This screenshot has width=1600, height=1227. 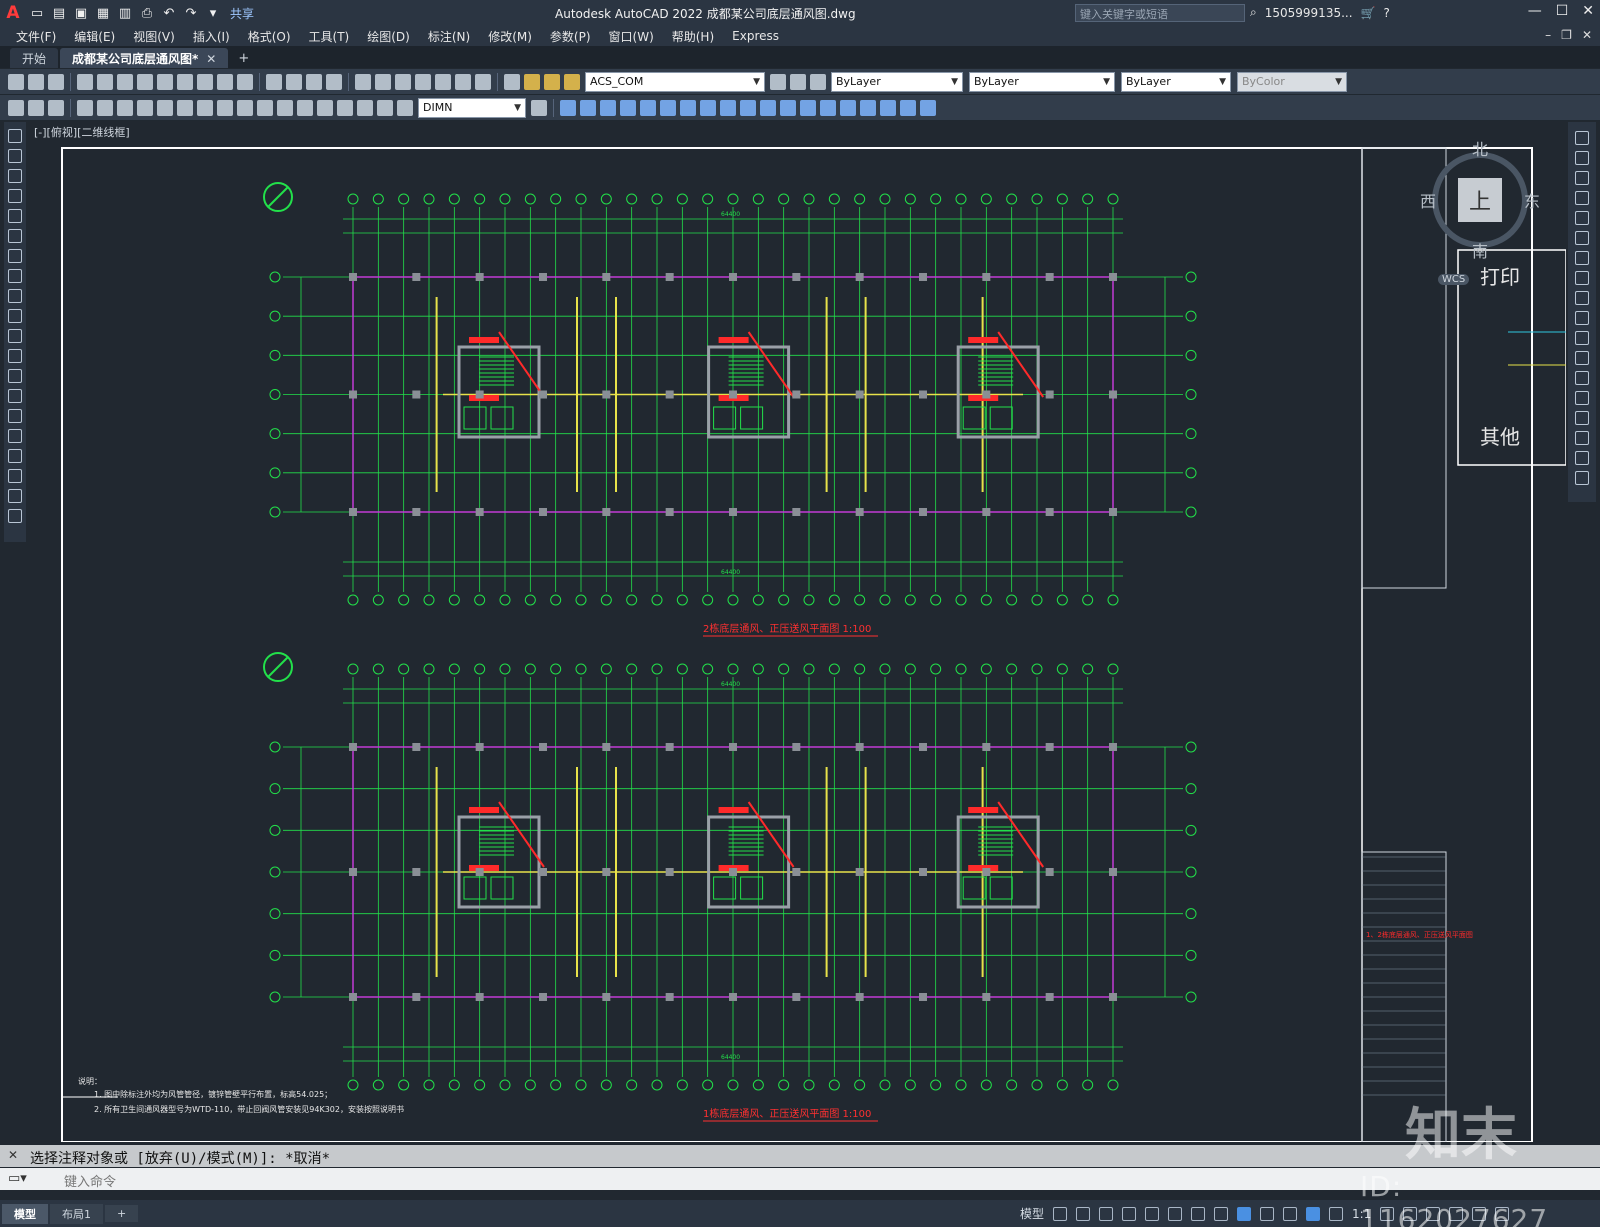 I want to click on compass-south: 南, so click(x=1480, y=250).